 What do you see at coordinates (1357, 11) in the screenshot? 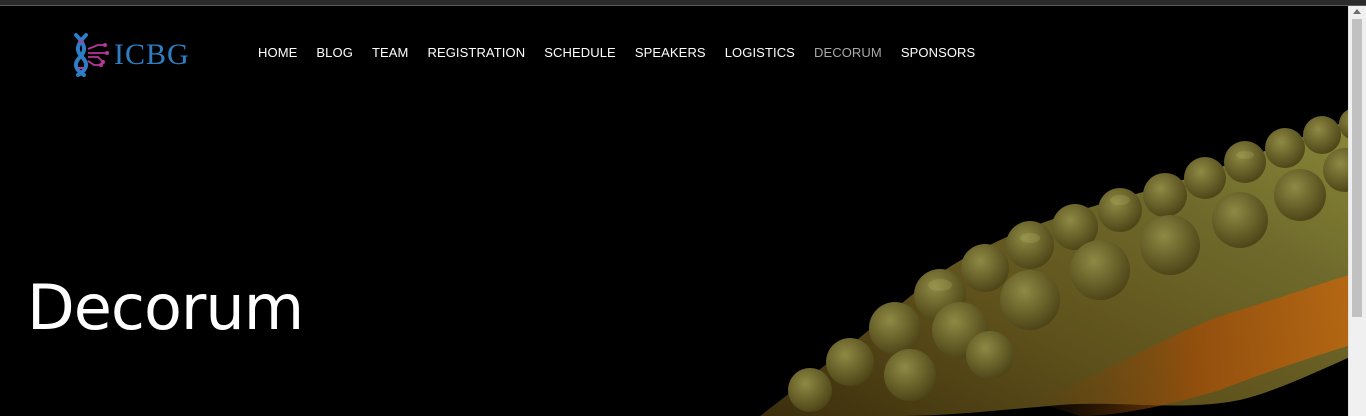
I see `scroll-up-arrow-icon` at bounding box center [1357, 11].